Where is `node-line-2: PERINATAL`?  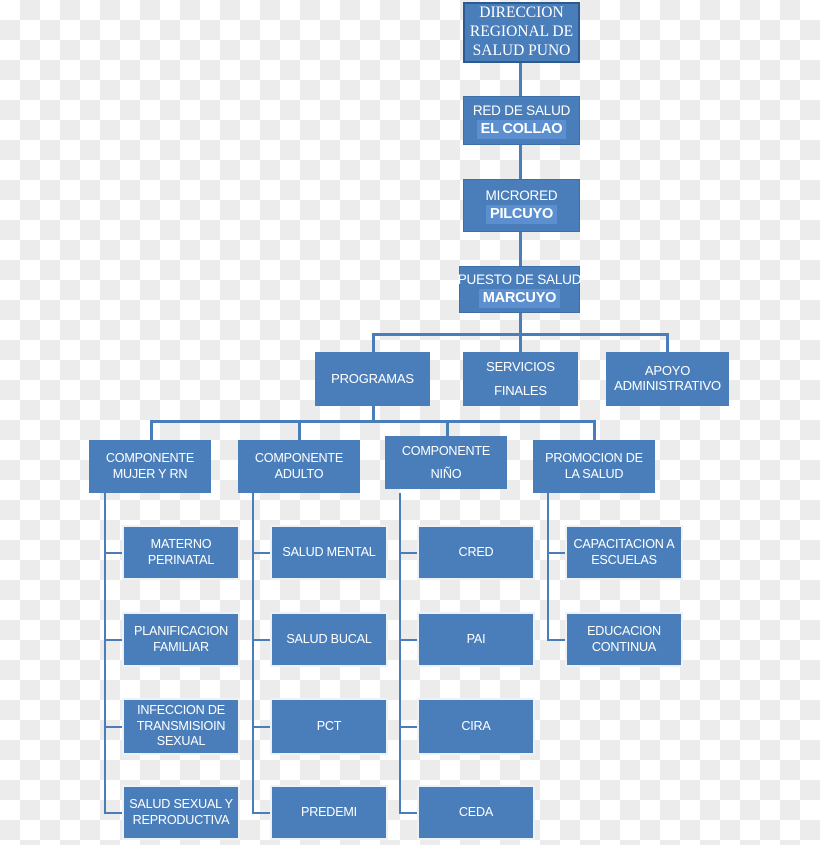
node-line-2: PERINATAL is located at coordinates (181, 559).